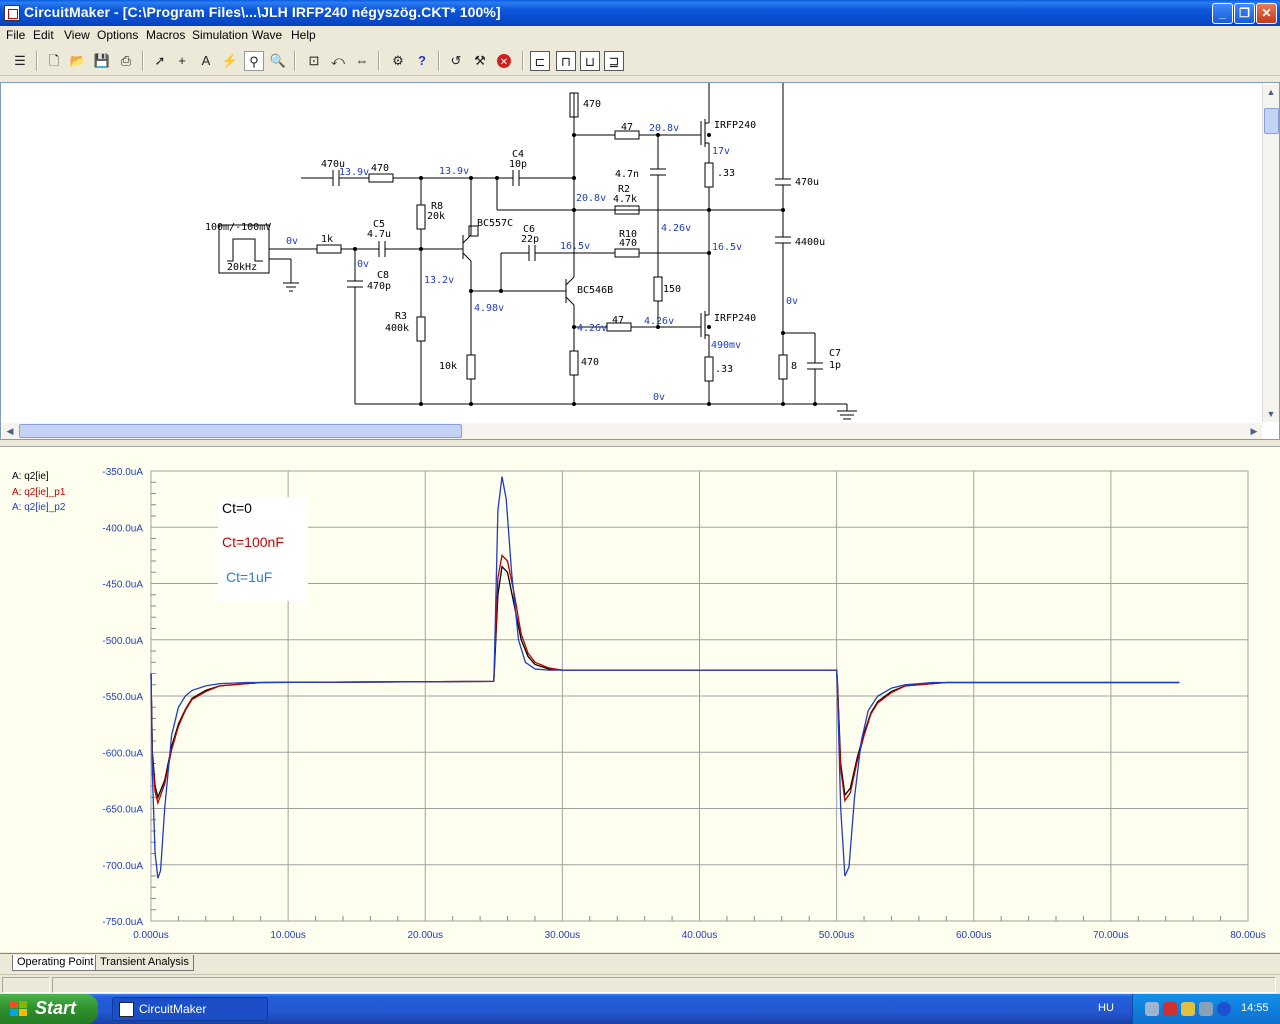  Describe the element at coordinates (495, 223) in the screenshot. I see `schematic-label: BC557C` at that location.